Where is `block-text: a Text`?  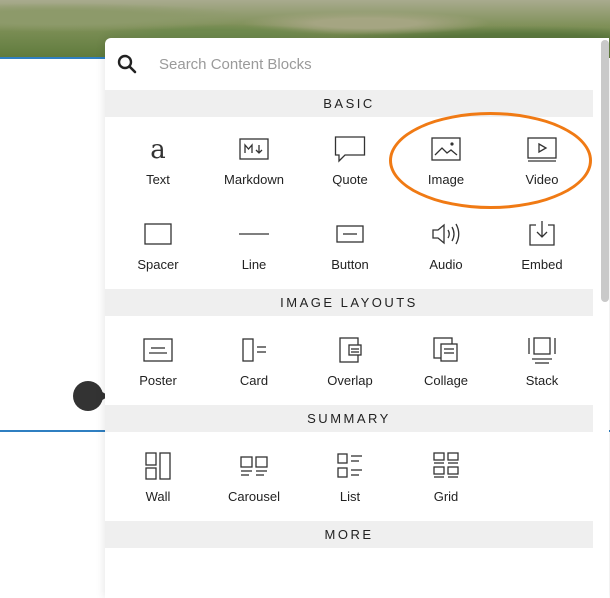
block-text: a Text is located at coordinates (158, 159).